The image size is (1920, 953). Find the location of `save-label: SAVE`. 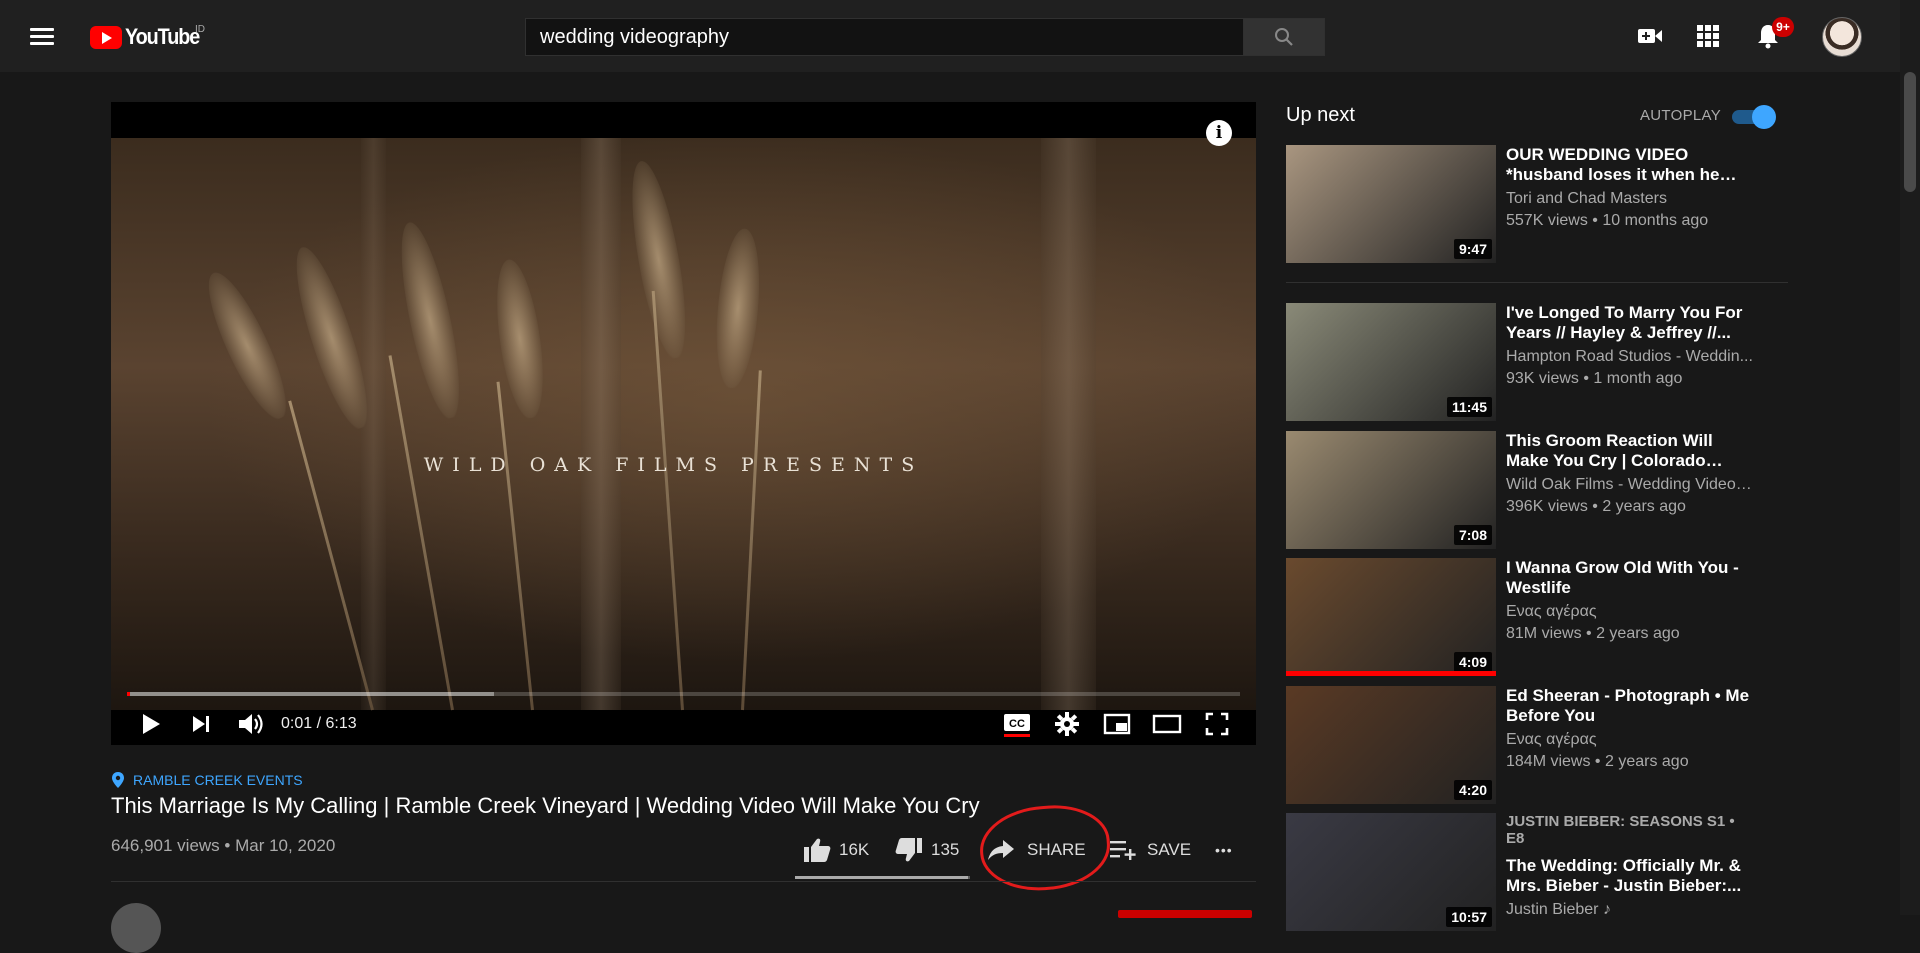

save-label: SAVE is located at coordinates (1169, 849).